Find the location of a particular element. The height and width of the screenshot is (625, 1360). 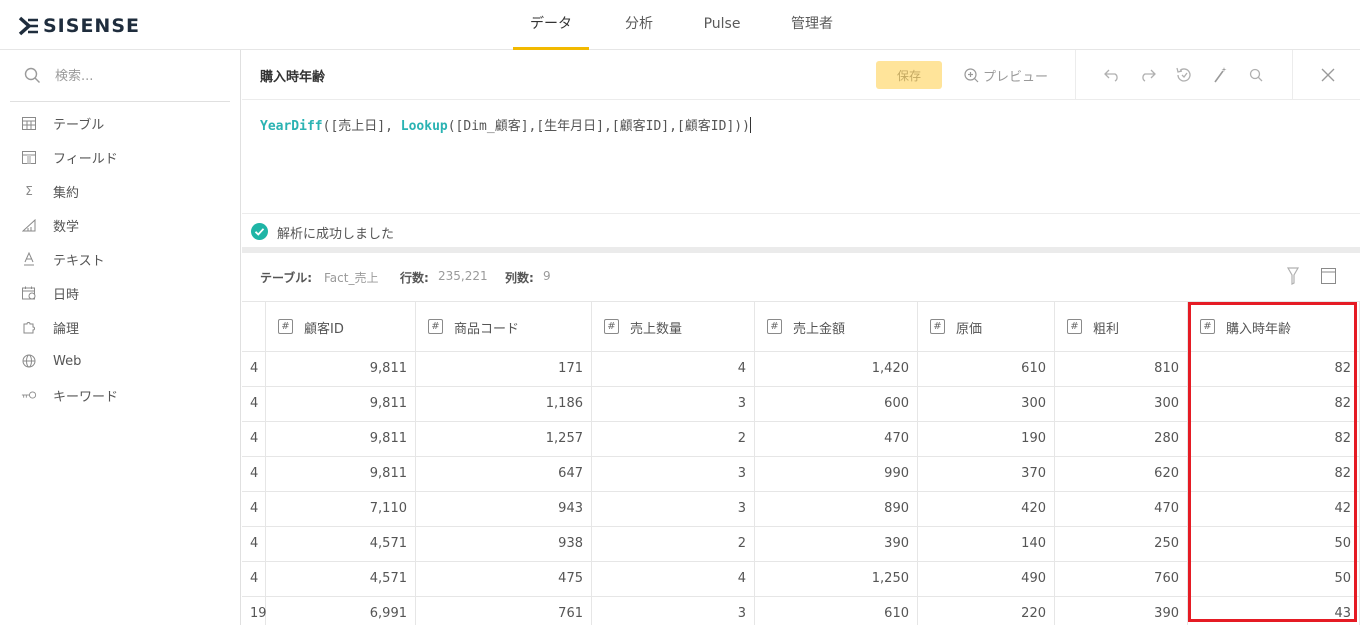

table-cell: 220 is located at coordinates (986, 611).